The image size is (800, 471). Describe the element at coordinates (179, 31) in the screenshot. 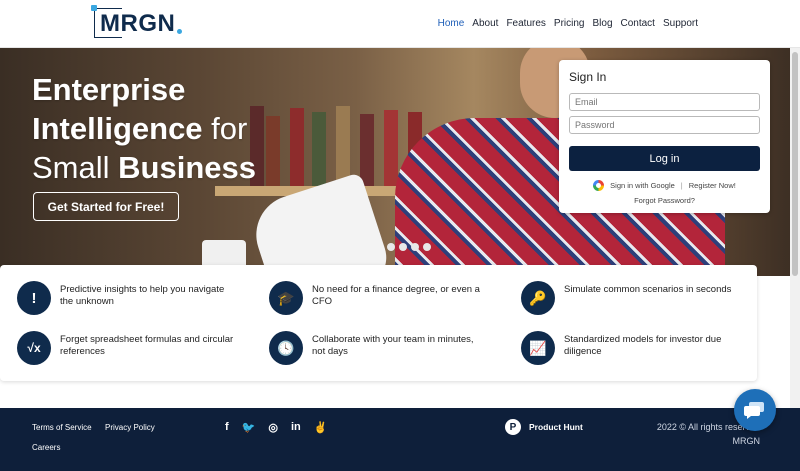

I see `logo-dot-icon` at that location.